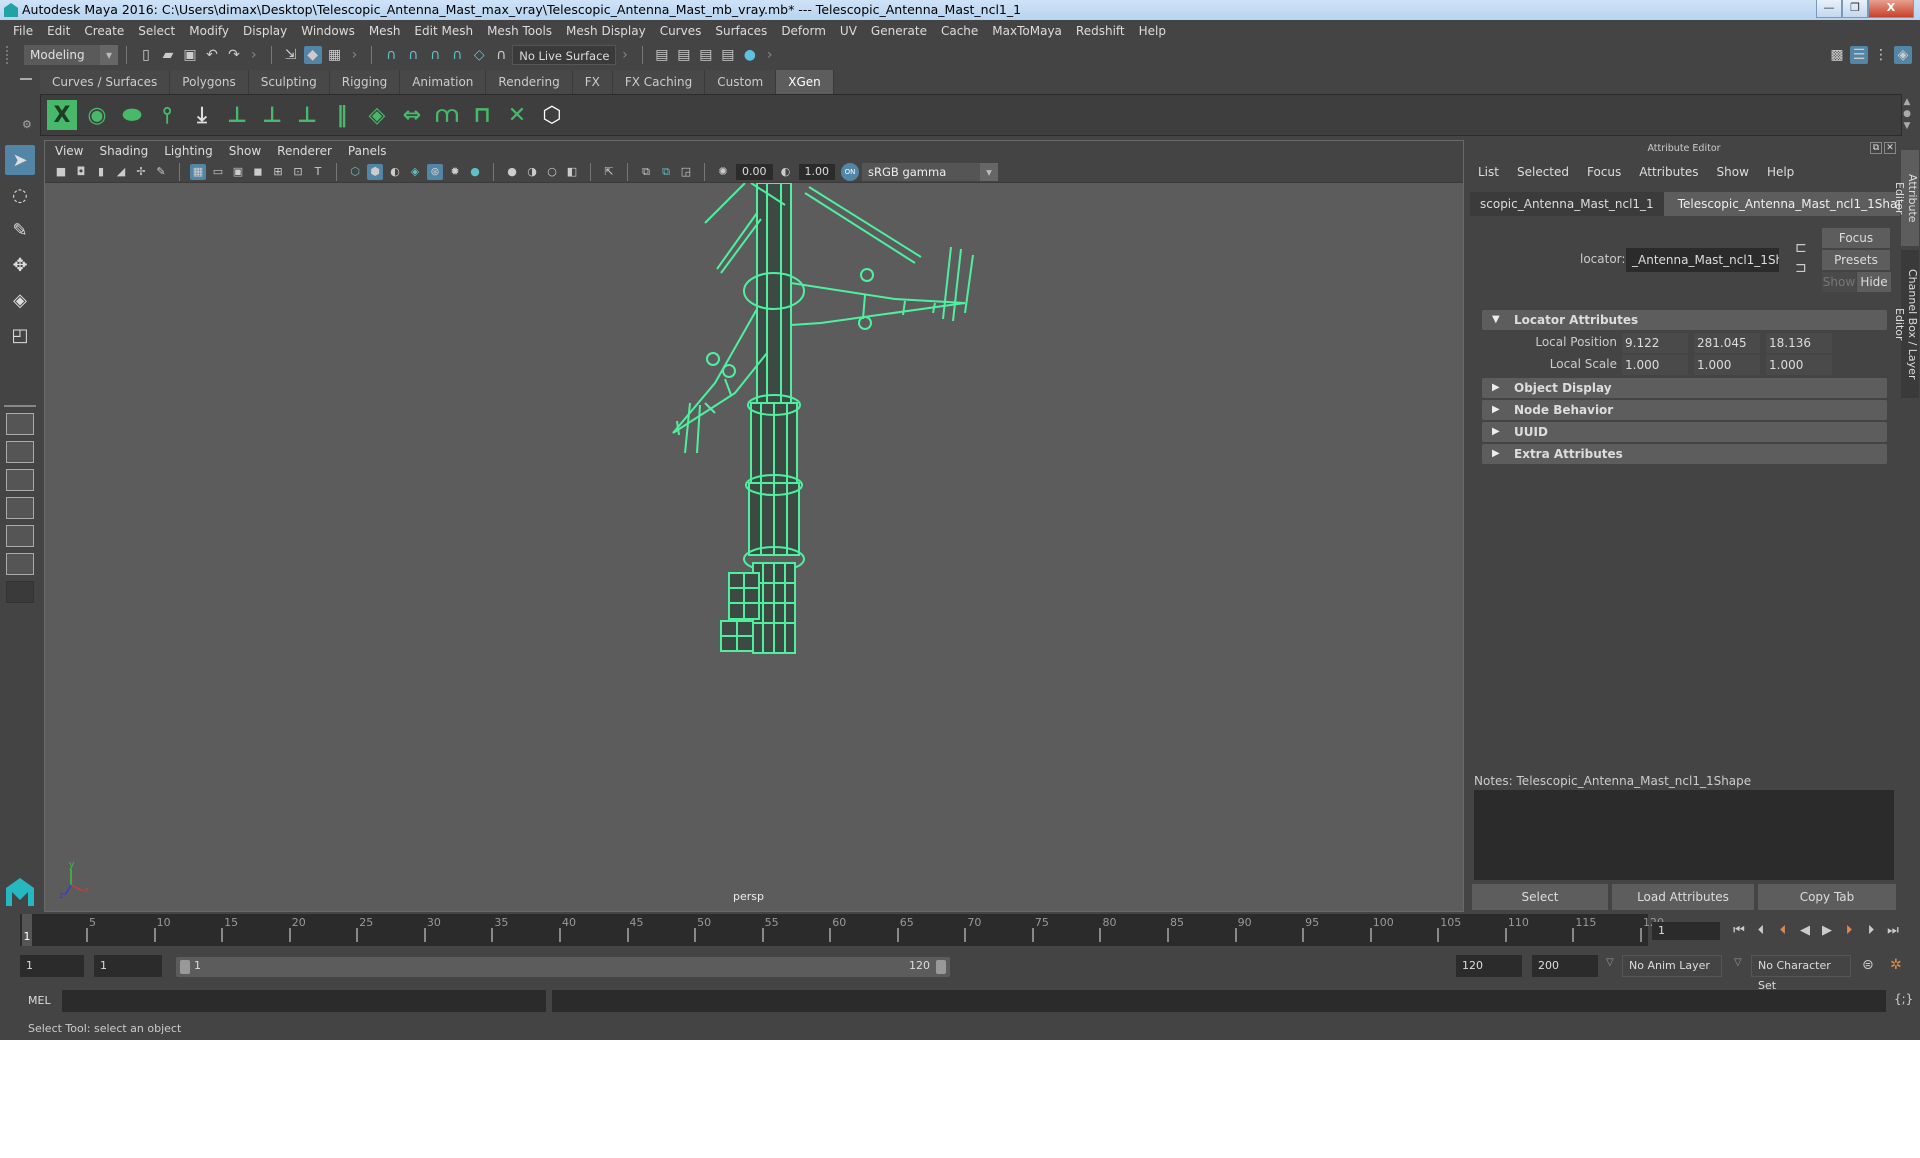  What do you see at coordinates (1876, 148) in the screenshot?
I see `float-panel-icon: ⧉` at bounding box center [1876, 148].